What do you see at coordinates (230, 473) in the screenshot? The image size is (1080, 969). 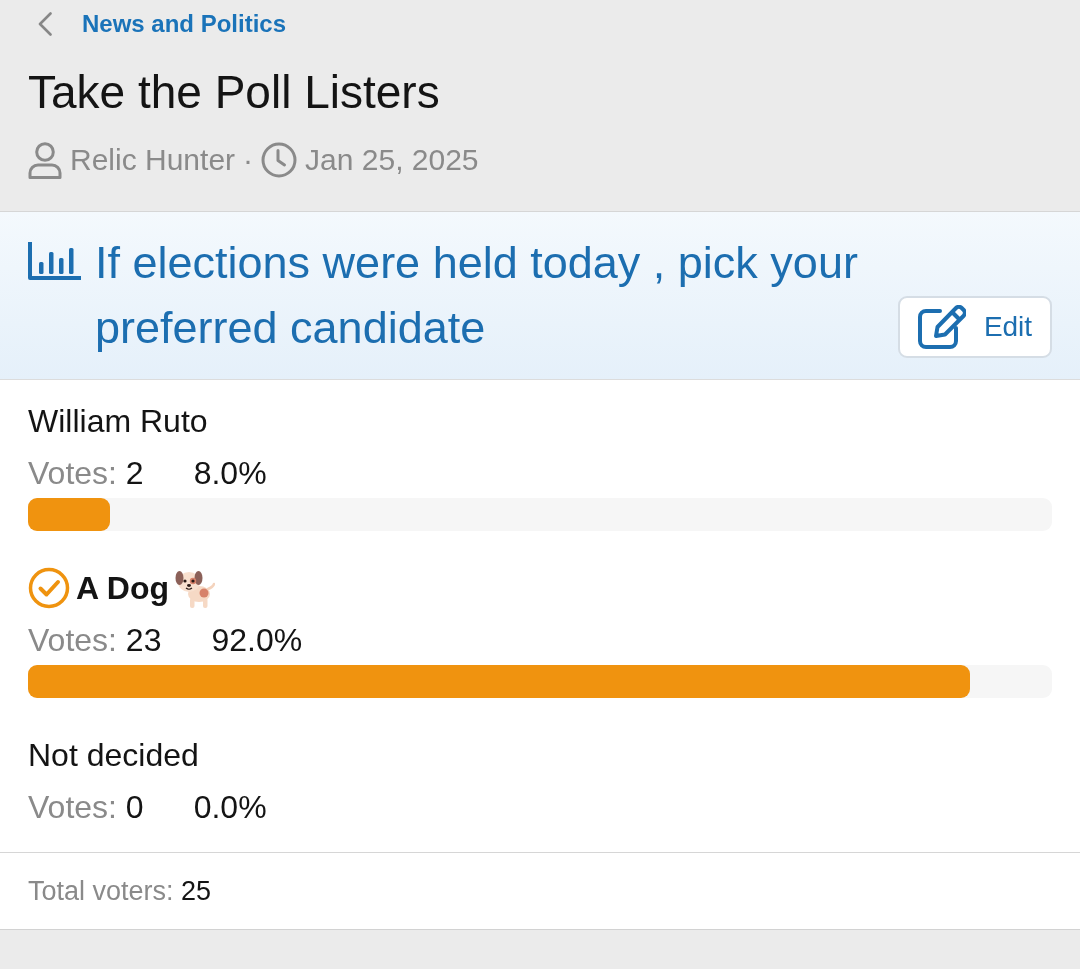 I see `vote-percent: 8.0%` at bounding box center [230, 473].